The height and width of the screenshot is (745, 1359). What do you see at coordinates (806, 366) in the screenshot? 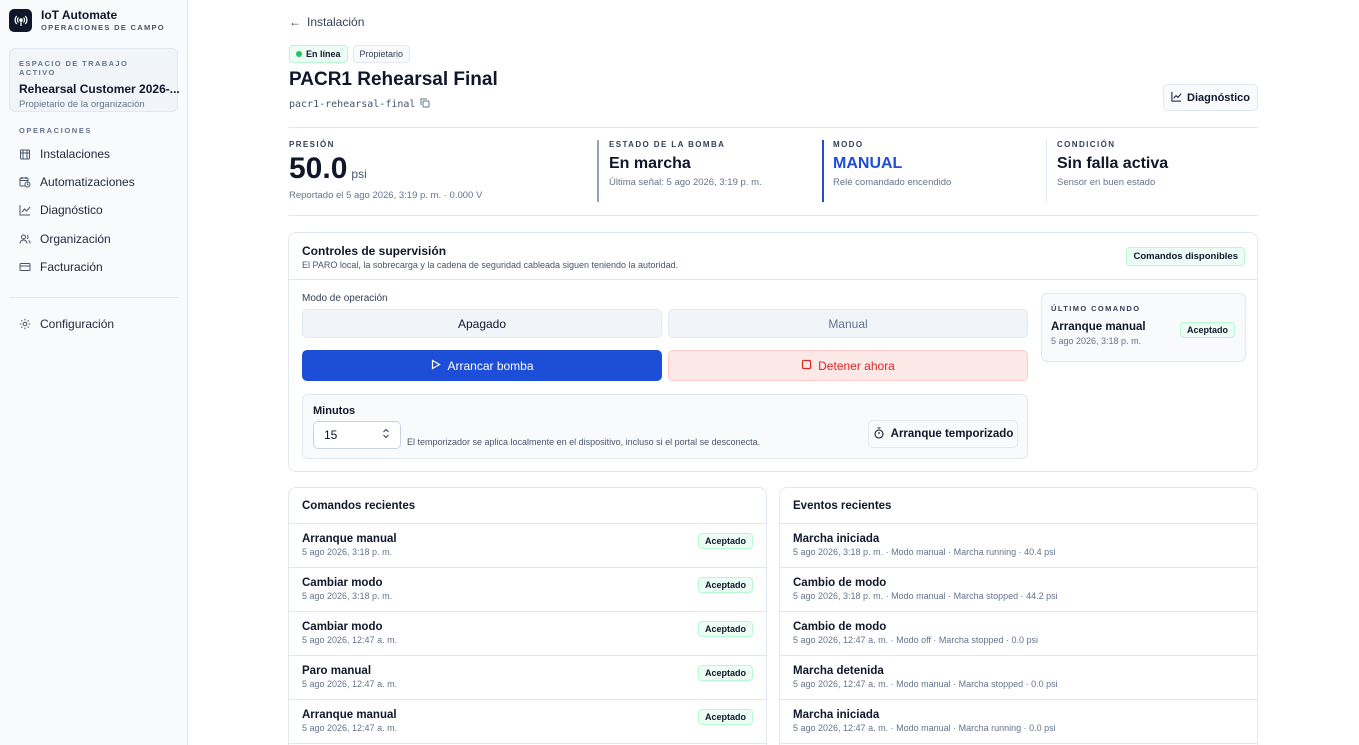
I see `stop-square-icon` at bounding box center [806, 366].